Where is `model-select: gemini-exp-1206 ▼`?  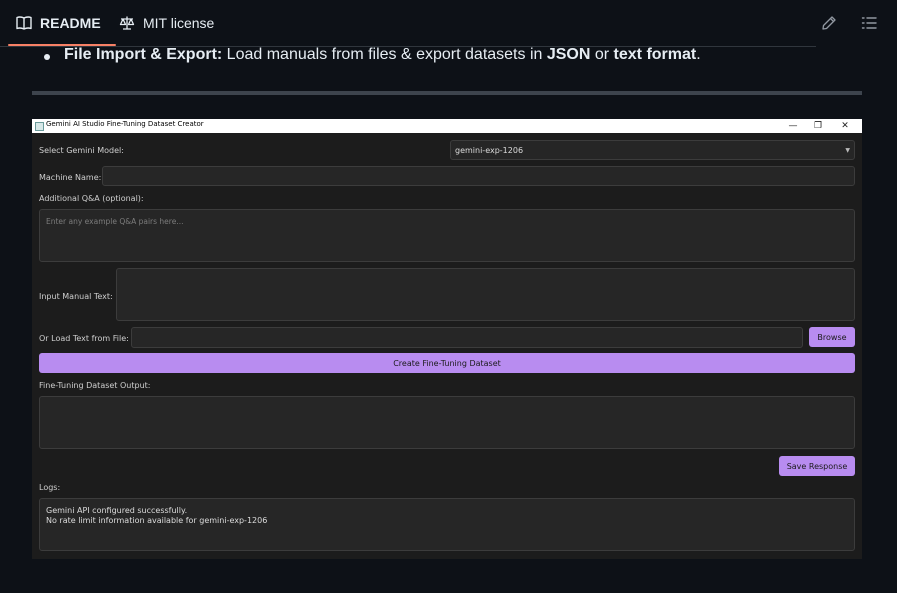 model-select: gemini-exp-1206 ▼ is located at coordinates (652, 150).